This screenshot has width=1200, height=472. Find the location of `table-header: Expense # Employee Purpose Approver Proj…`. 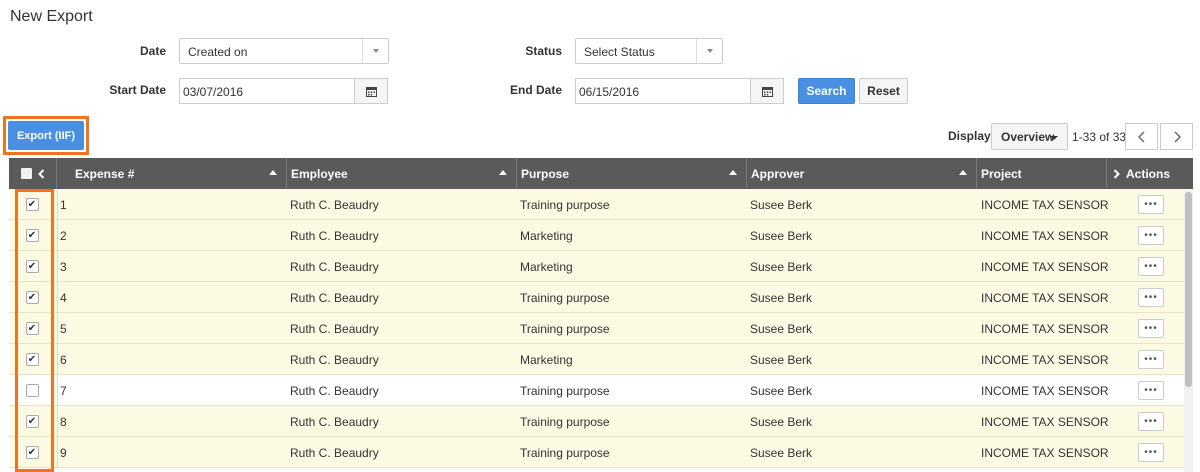

table-header: Expense # Employee Purpose Approver Proj… is located at coordinates (601, 173).